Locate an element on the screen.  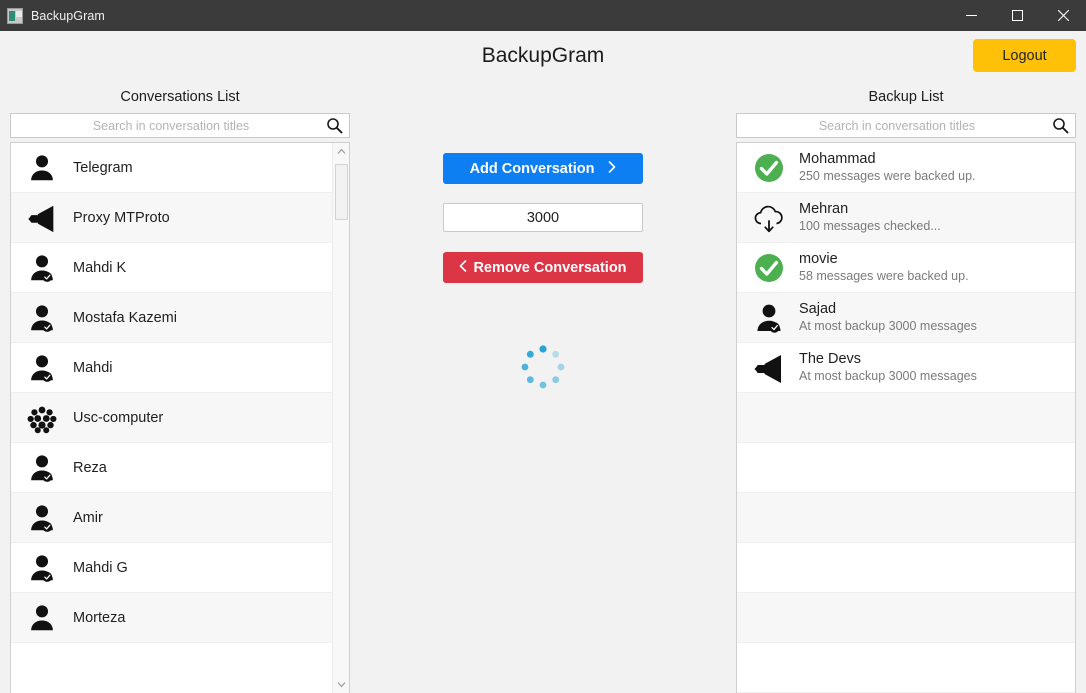
backup-item-title: Sajad is located at coordinates (818, 309).